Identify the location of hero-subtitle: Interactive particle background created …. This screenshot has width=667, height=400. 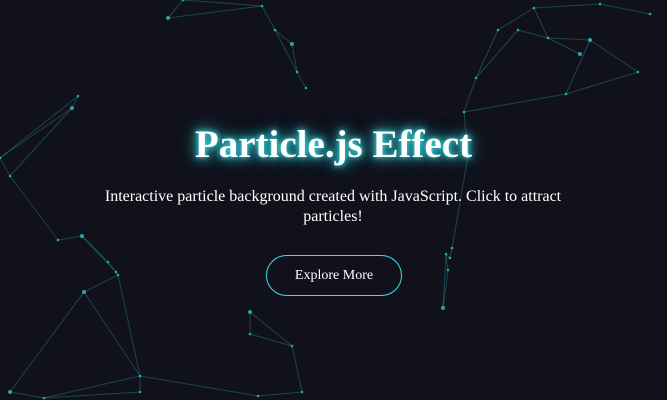
(333, 206).